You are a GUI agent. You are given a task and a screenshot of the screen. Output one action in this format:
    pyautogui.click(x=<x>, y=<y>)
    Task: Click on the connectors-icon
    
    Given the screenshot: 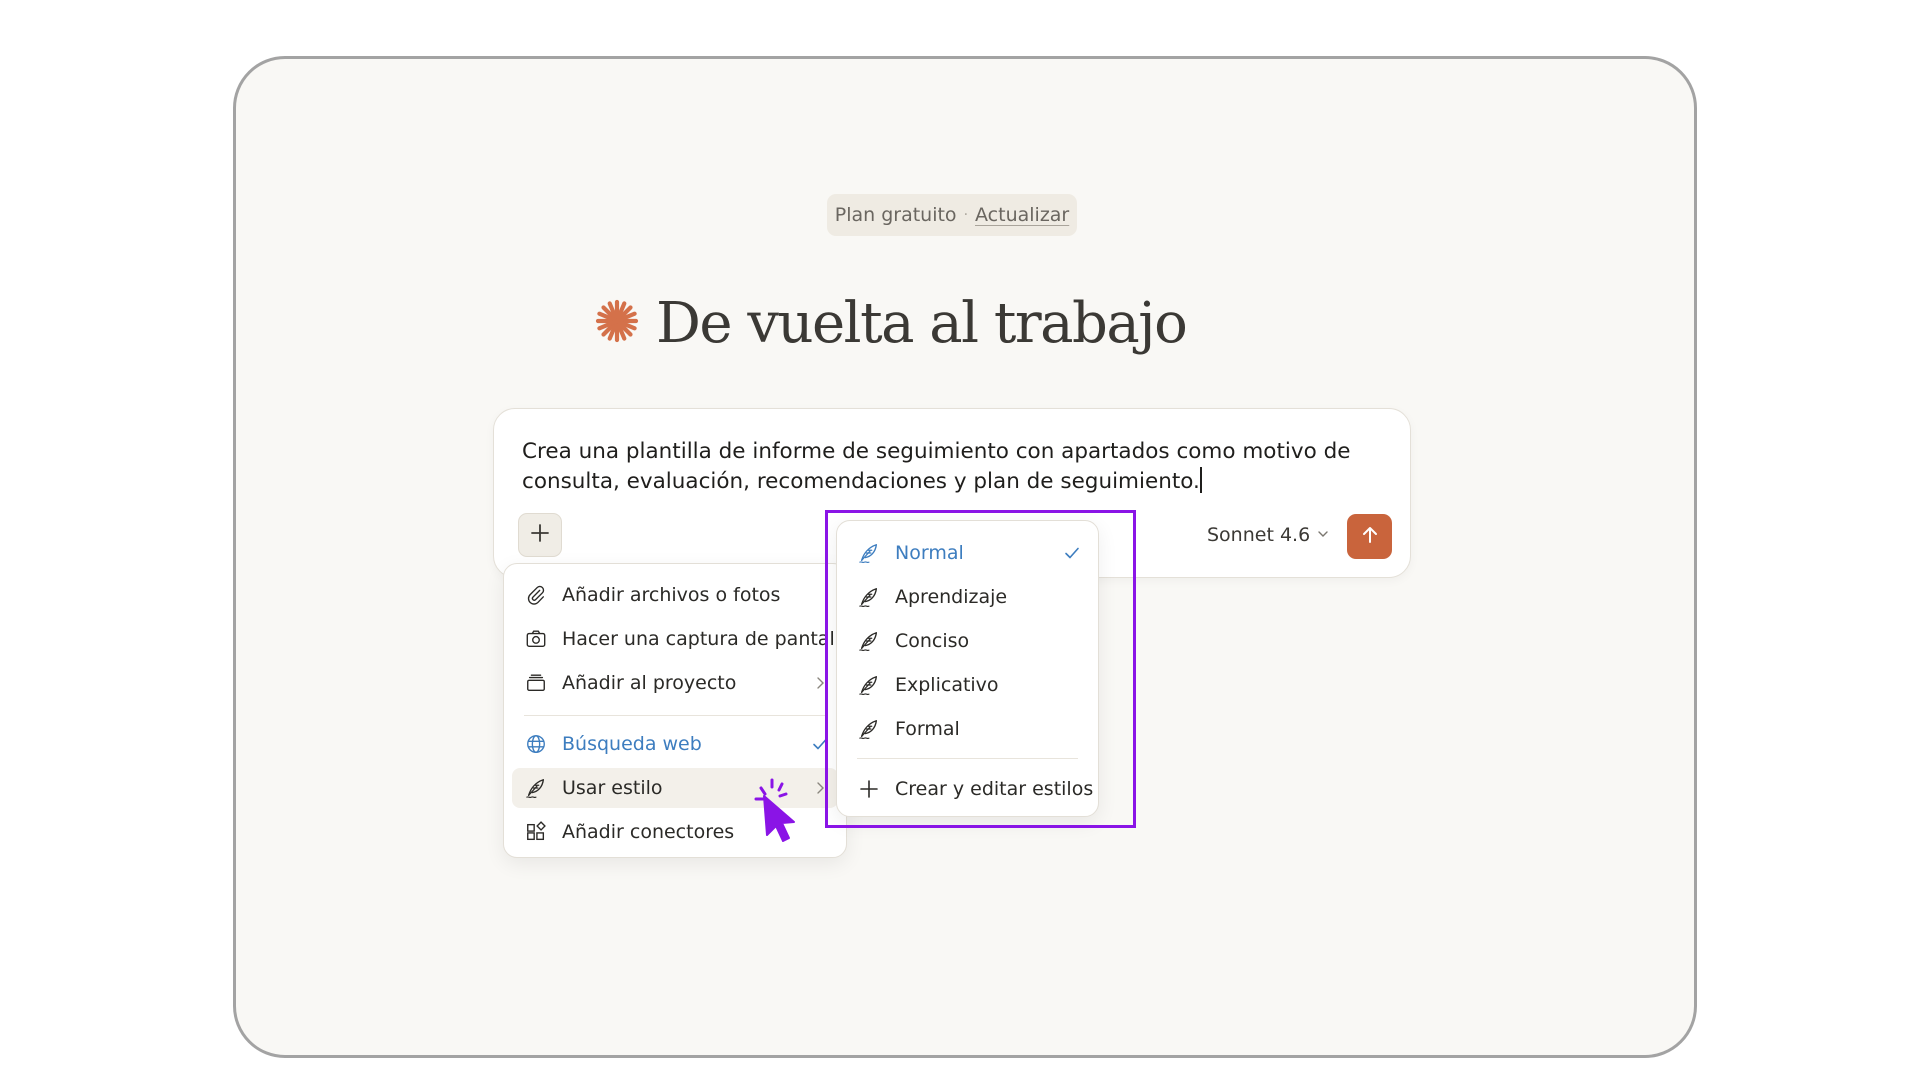 What is the action you would take?
    pyautogui.click(x=536, y=832)
    